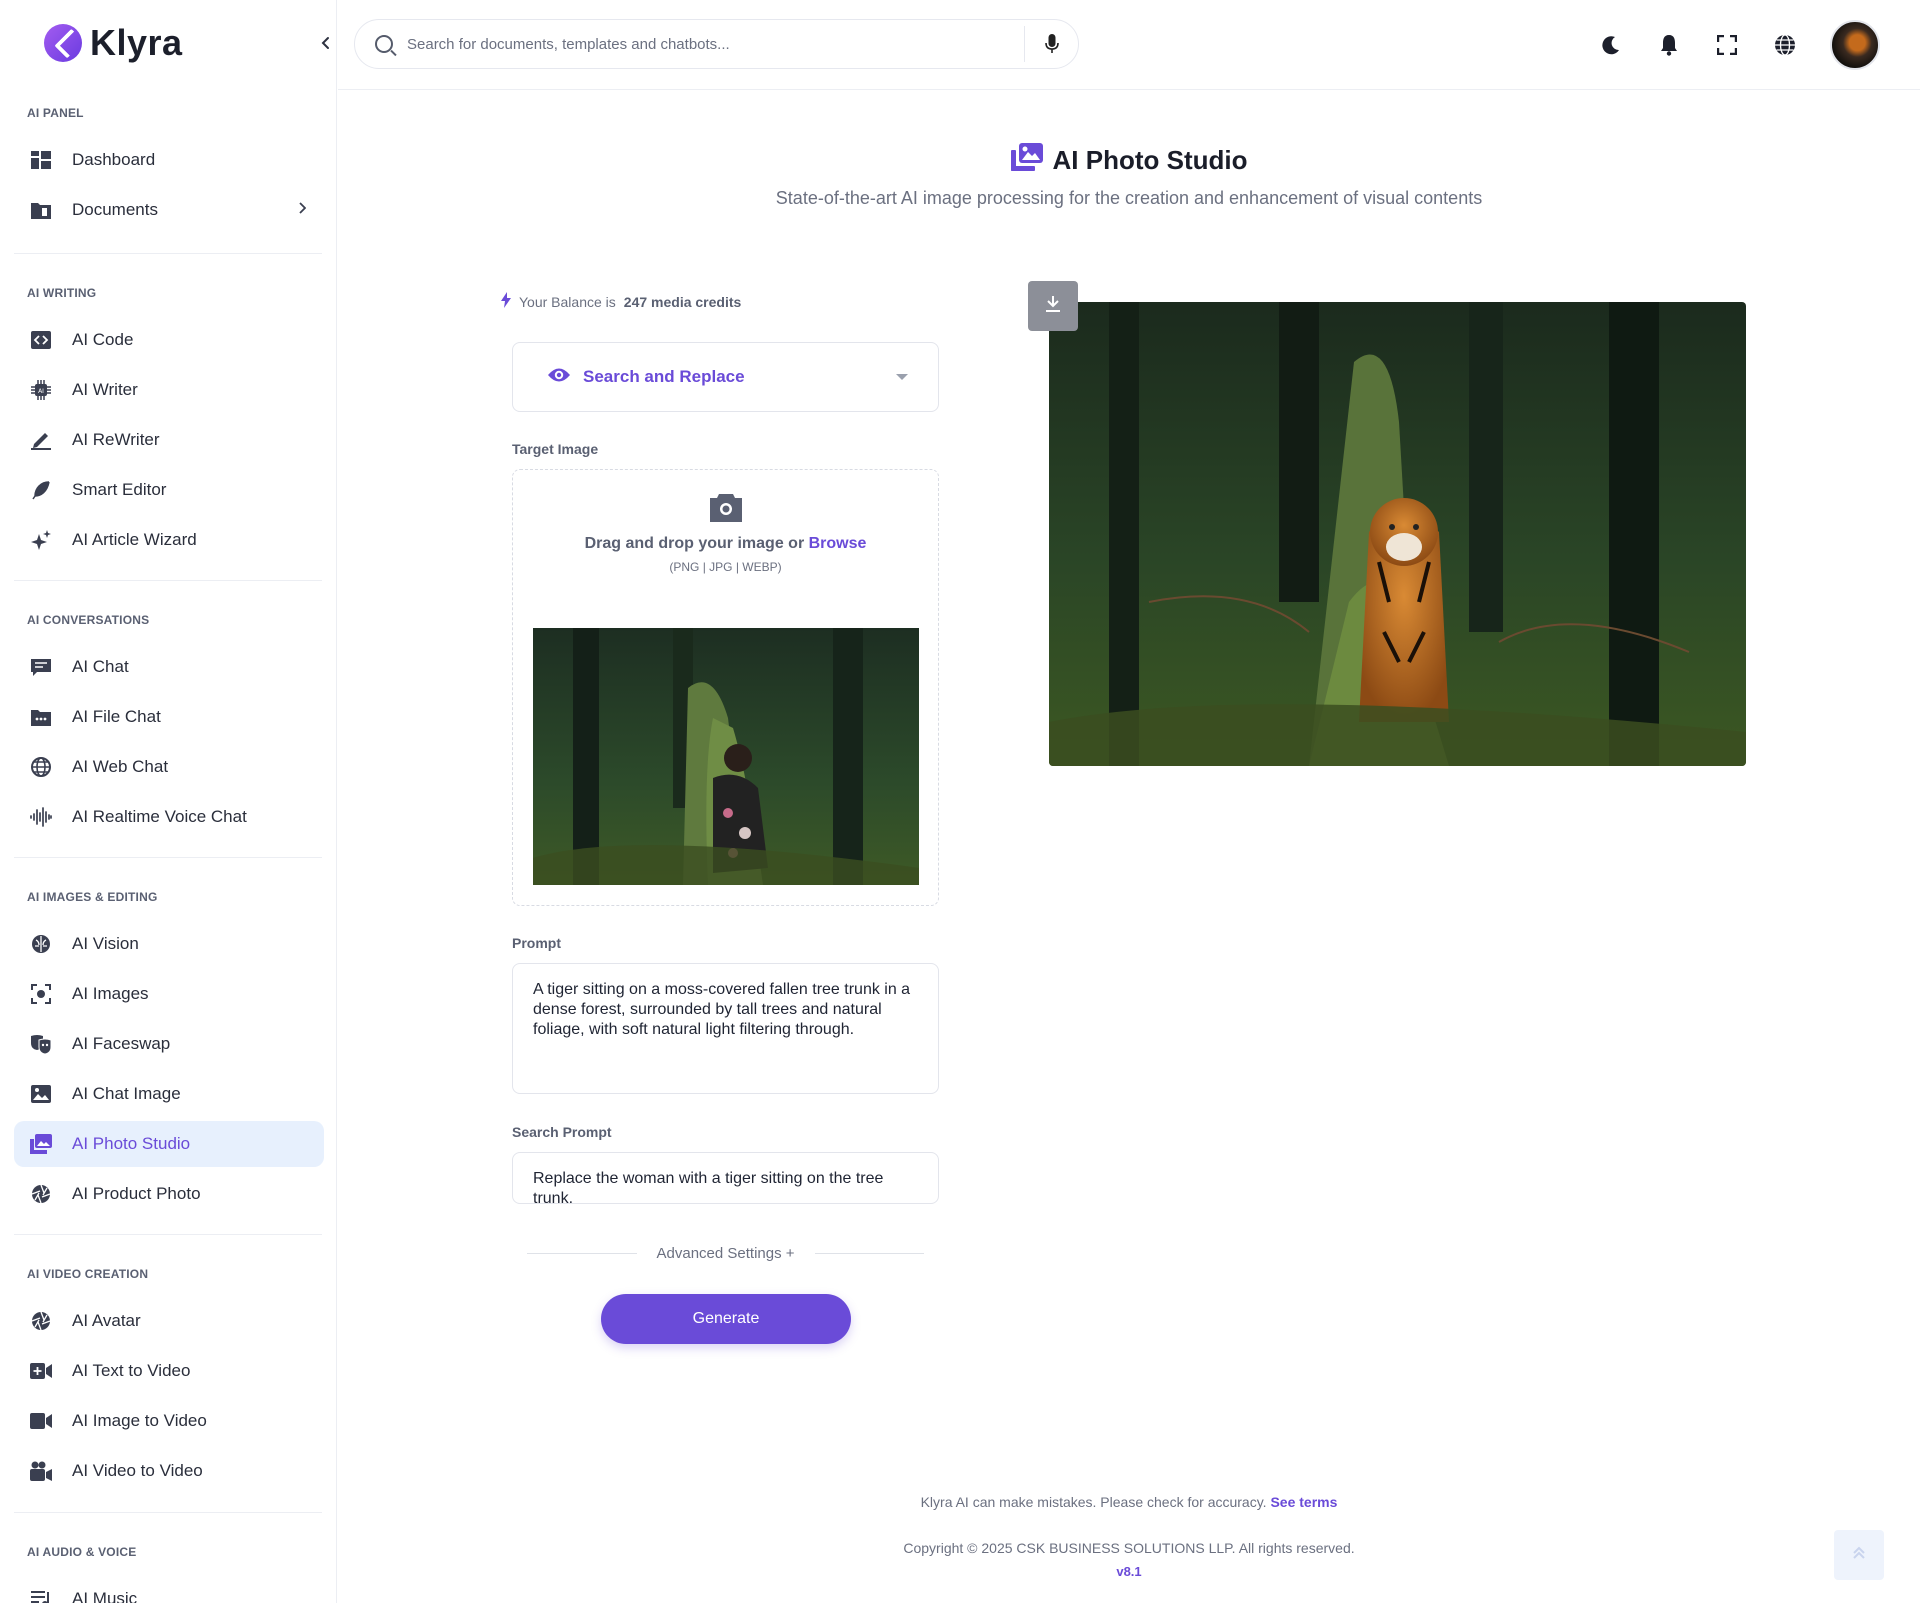 The height and width of the screenshot is (1603, 1920). Describe the element at coordinates (119, 489) in the screenshot. I see `sidebar-item-label: Smart Editor` at that location.